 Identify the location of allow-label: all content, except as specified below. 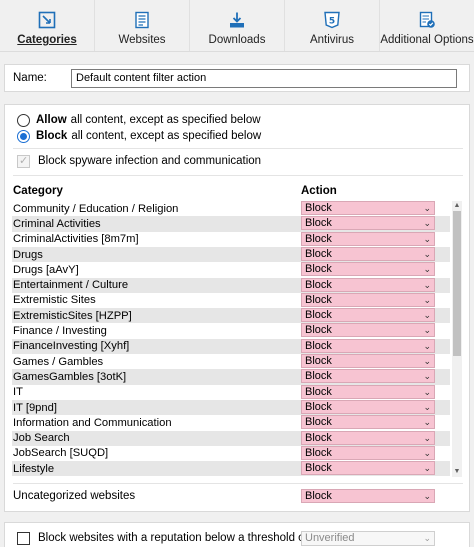
(165, 120).